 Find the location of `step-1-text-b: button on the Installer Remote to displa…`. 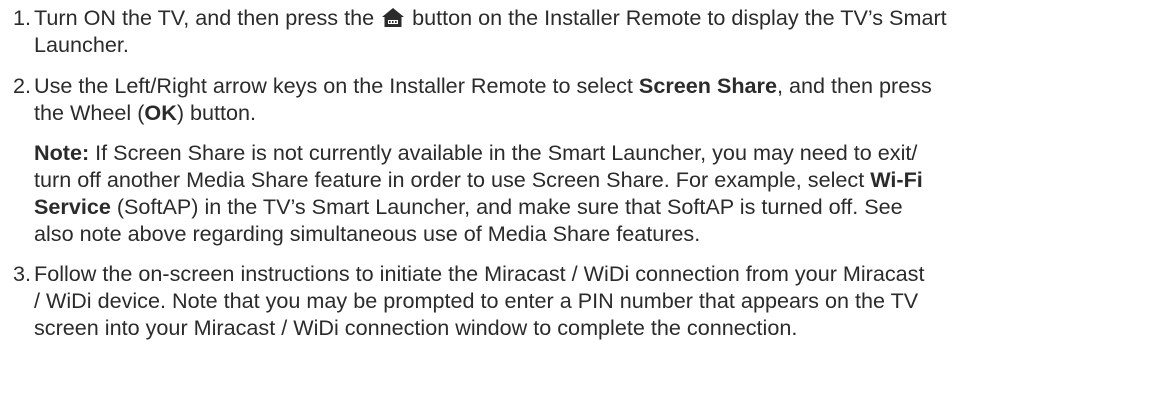

step-1-text-b: button on the Installer Remote to displa… is located at coordinates (679, 17).